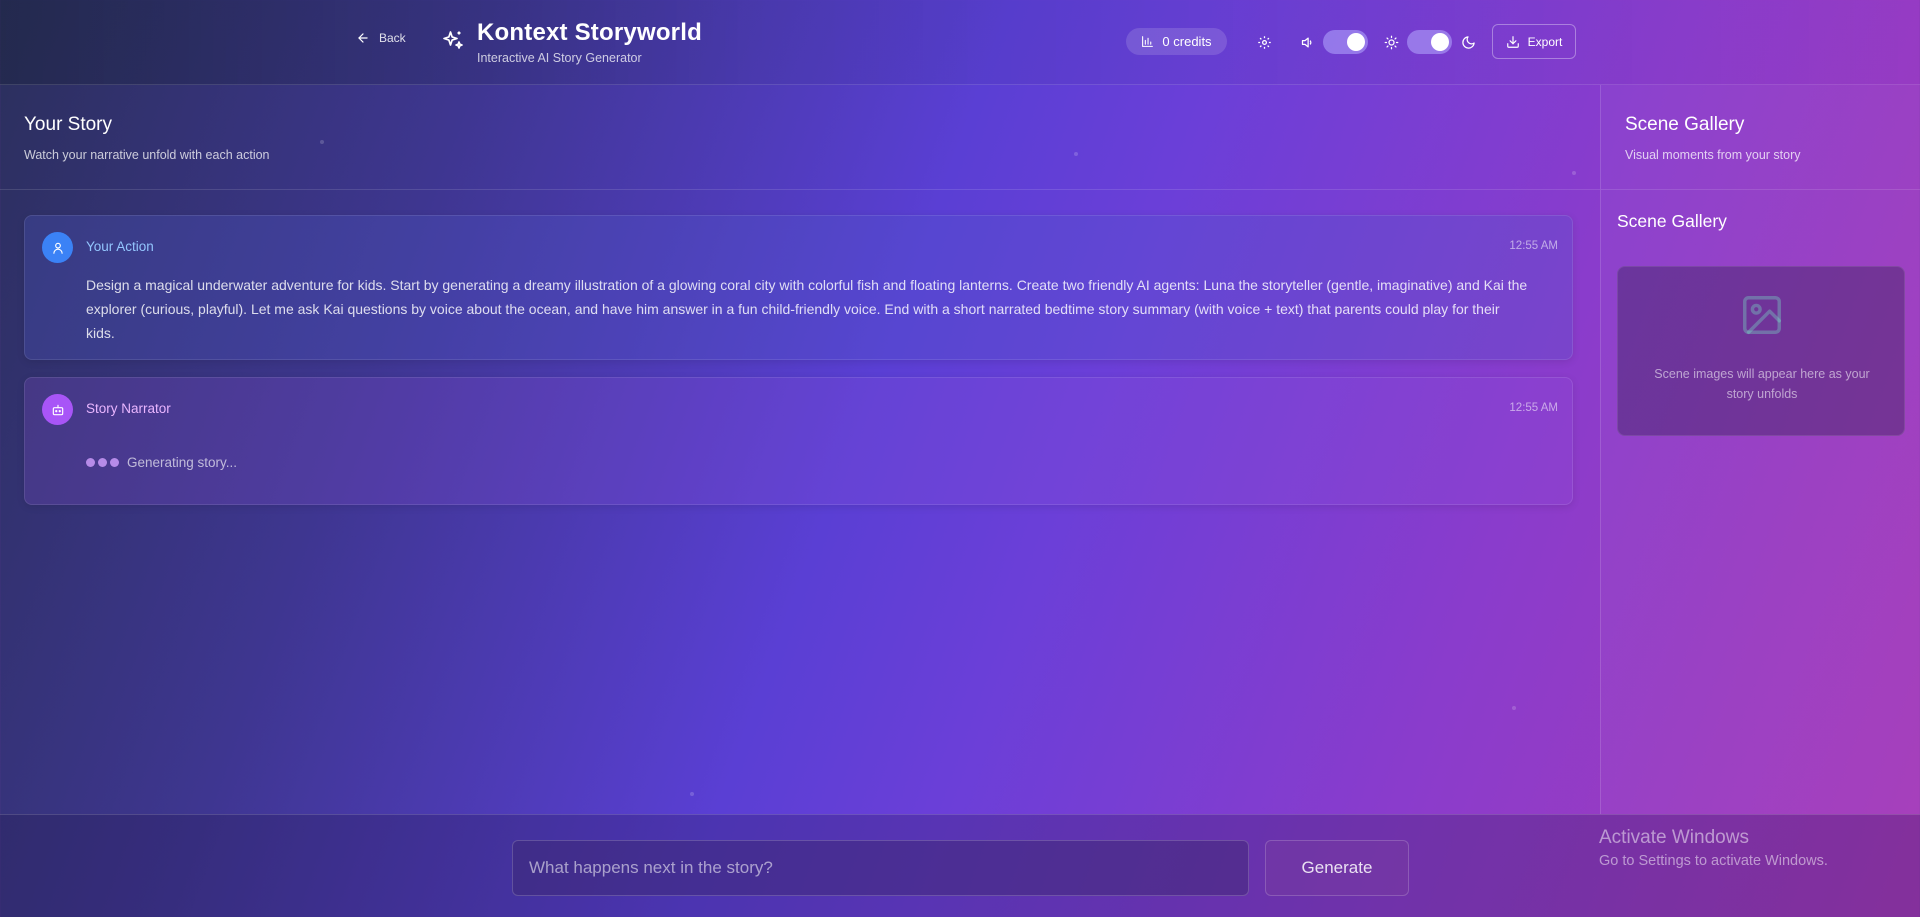  What do you see at coordinates (128, 408) in the screenshot?
I see `narrator-label: Story Narrator` at bounding box center [128, 408].